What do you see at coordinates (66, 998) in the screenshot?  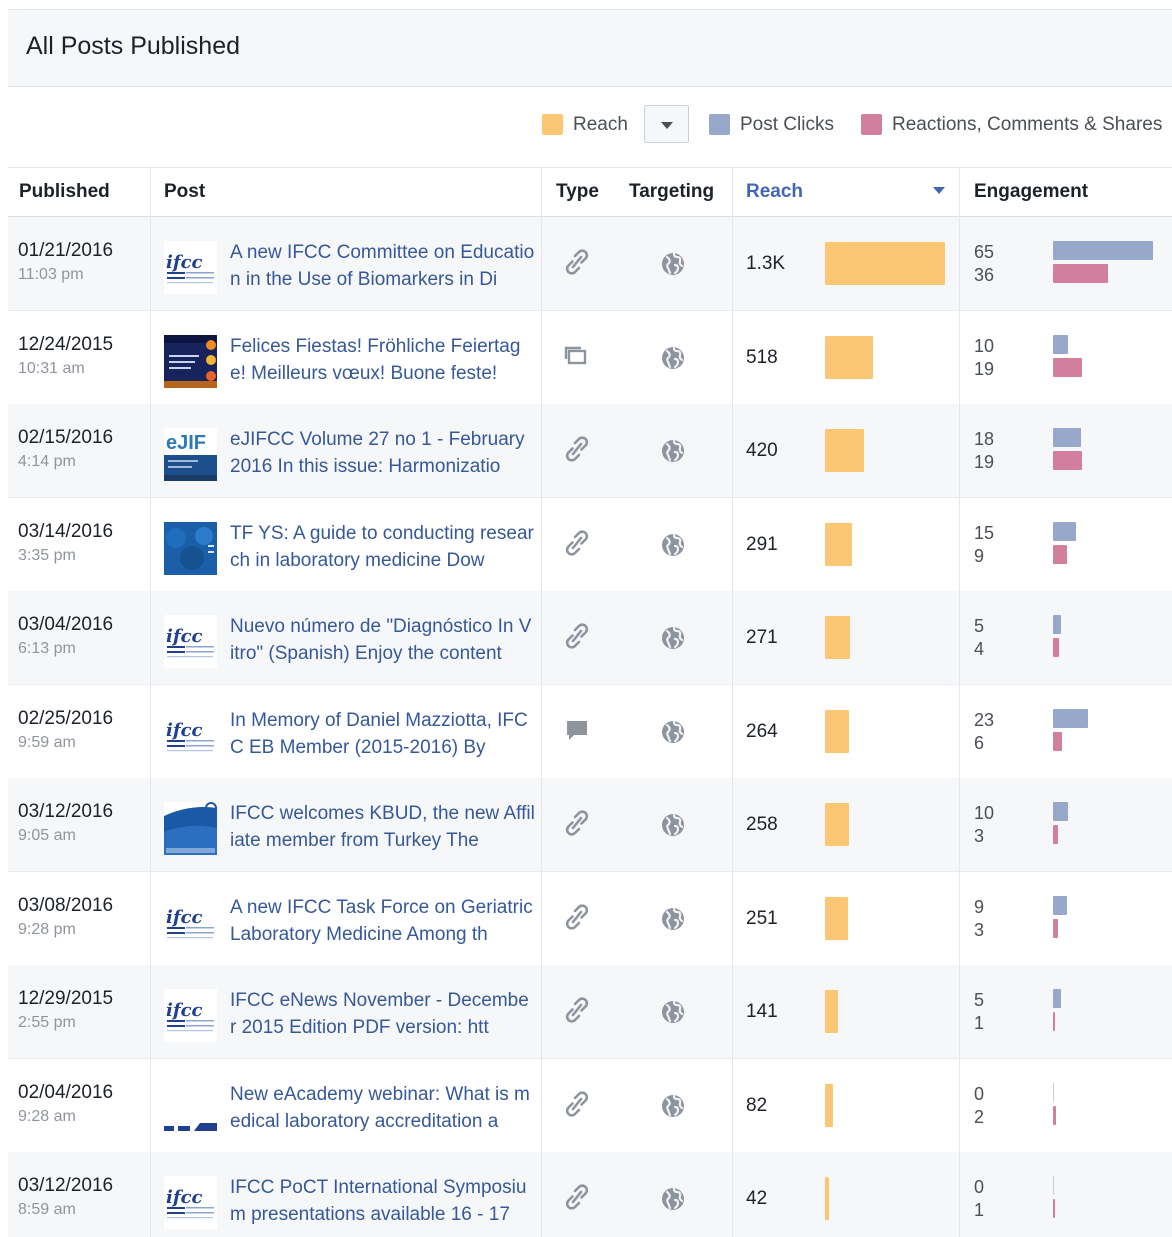 I see `published-date: 12/29/2015` at bounding box center [66, 998].